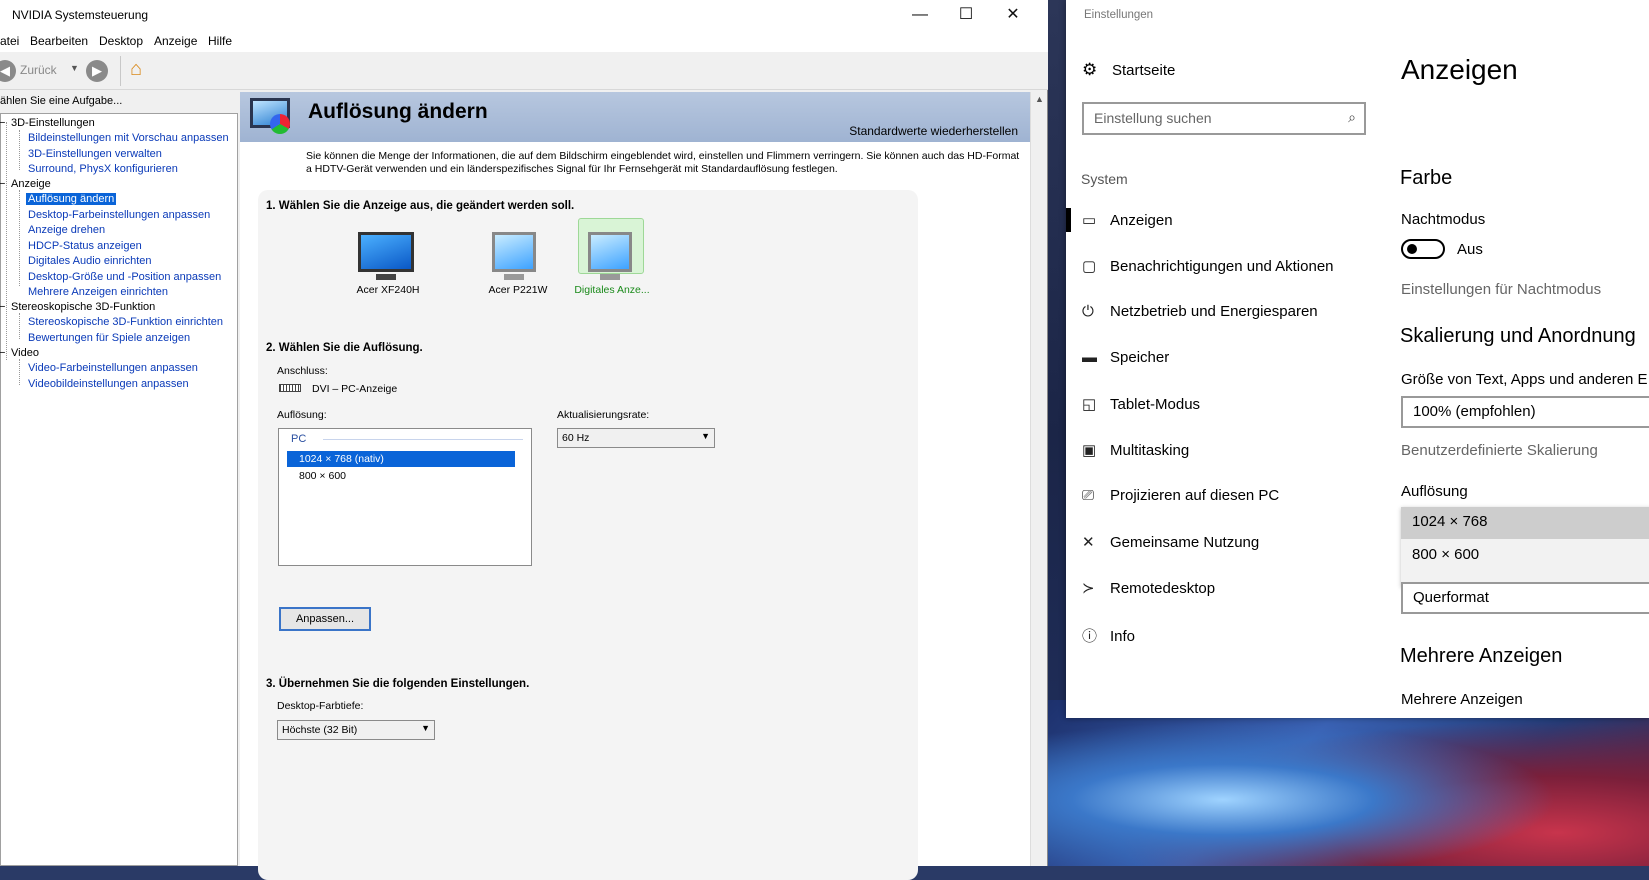 Image resolution: width=1649 pixels, height=880 pixels. Describe the element at coordinates (1068, 220) in the screenshot. I see `nav-selection-indicator` at that location.